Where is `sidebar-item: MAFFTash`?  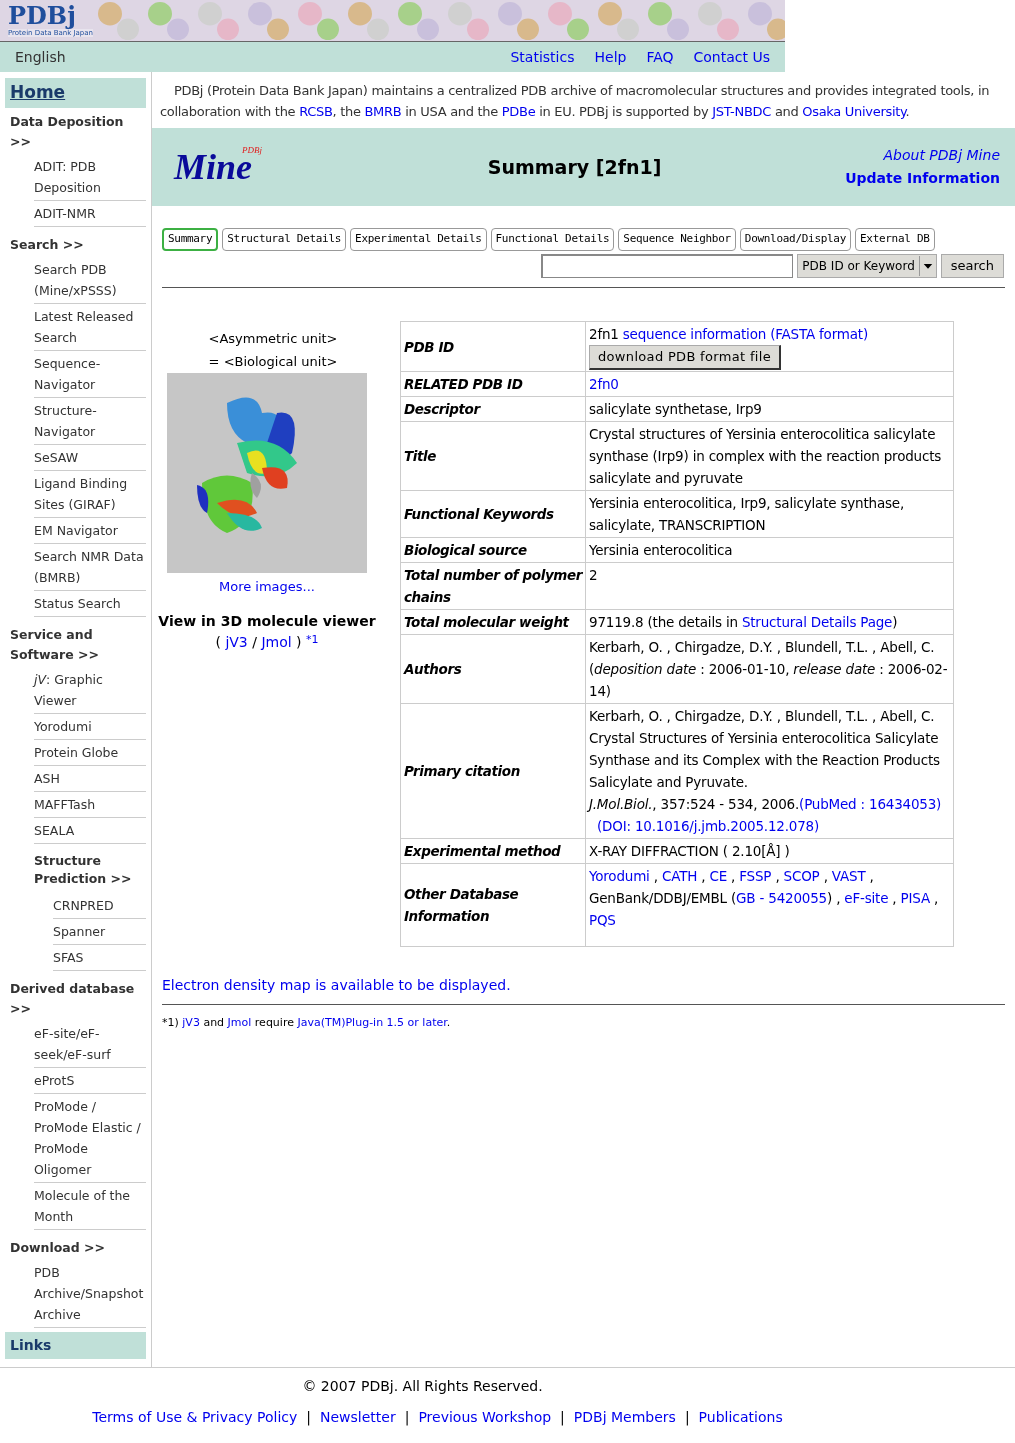
sidebar-item: MAFFTash is located at coordinates (90, 804).